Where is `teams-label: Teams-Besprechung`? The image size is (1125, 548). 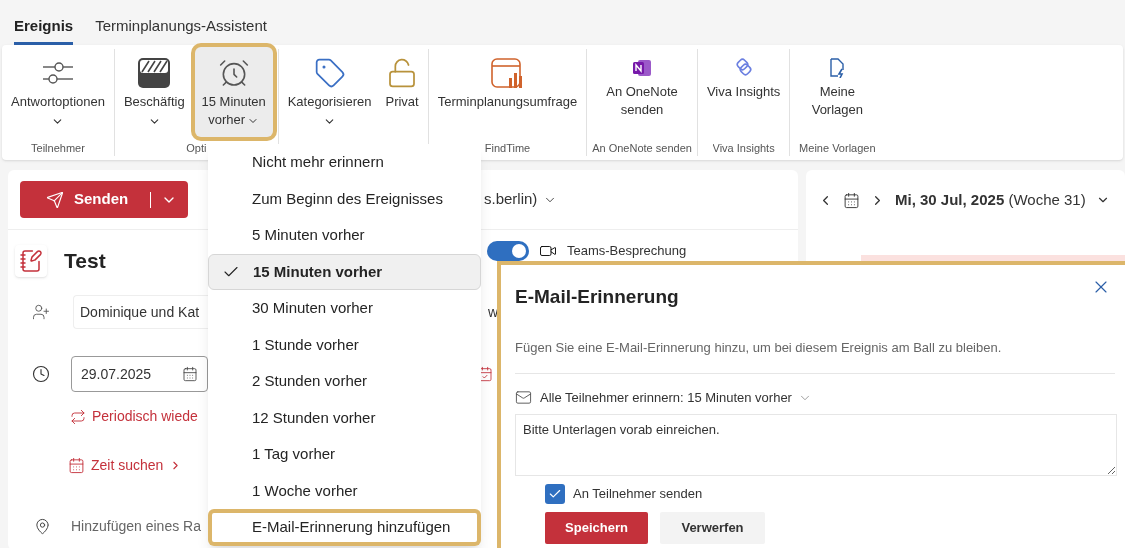
teams-label: Teams-Besprechung is located at coordinates (627, 251).